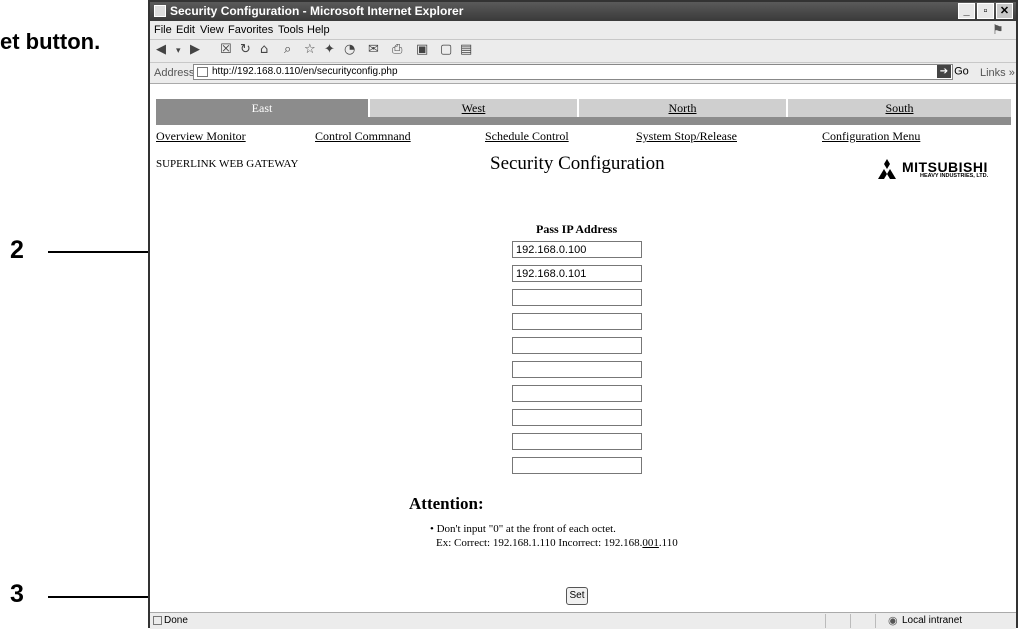 The height and width of the screenshot is (629, 1023). Describe the element at coordinates (583, 51) in the screenshot. I see `toolbar: ◀ ▾ ▶ ☒ ↻ ⌂ ⌕ ☆ ✦ ◔ ✉ ⎙ ▣ ▢ ▤` at that location.